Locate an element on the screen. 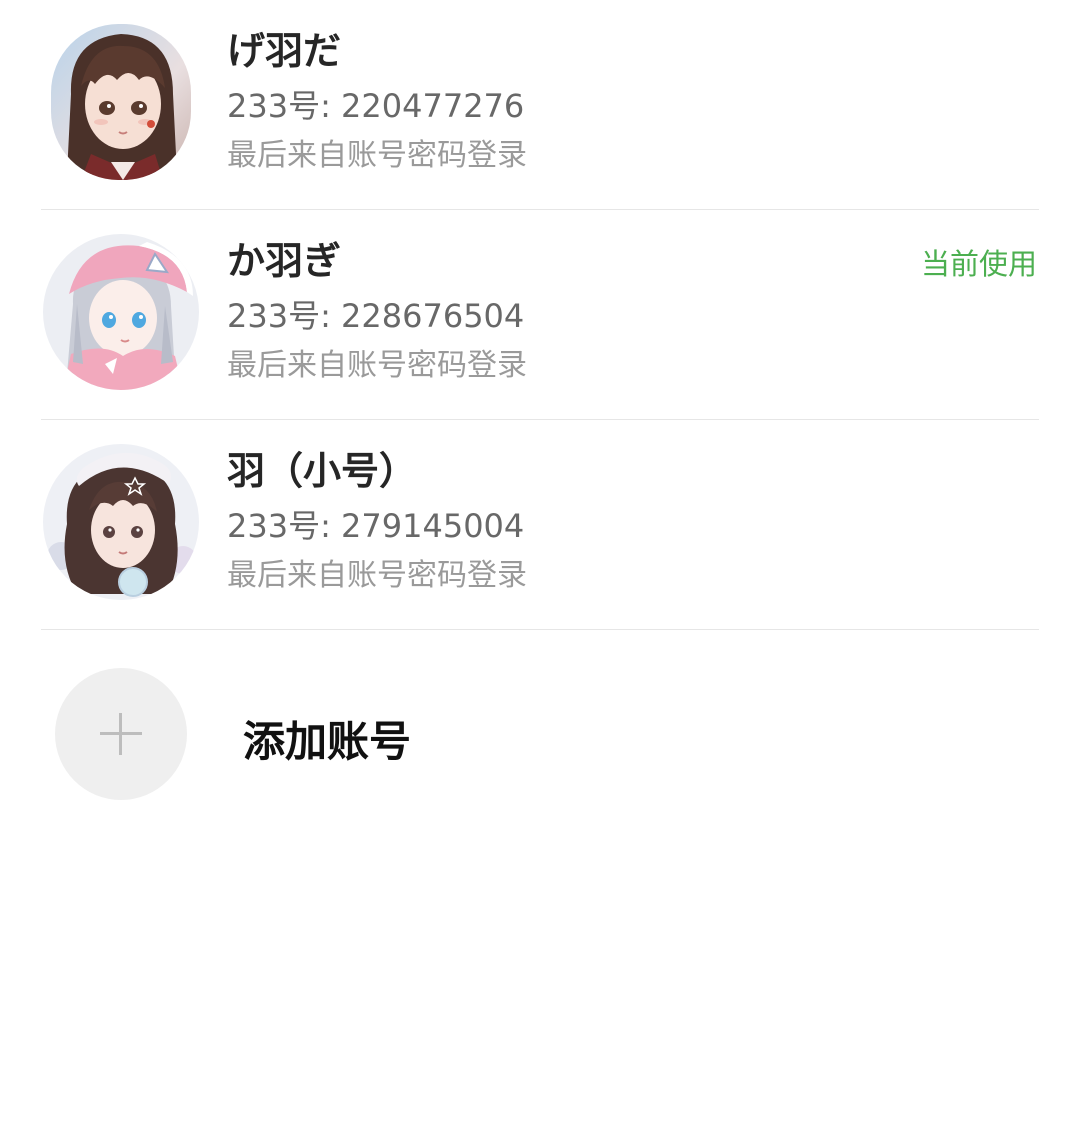 Image resolution: width=1077 pixels, height=1138 pixels. account-id: 233号: 220477276 is located at coordinates (376, 106).